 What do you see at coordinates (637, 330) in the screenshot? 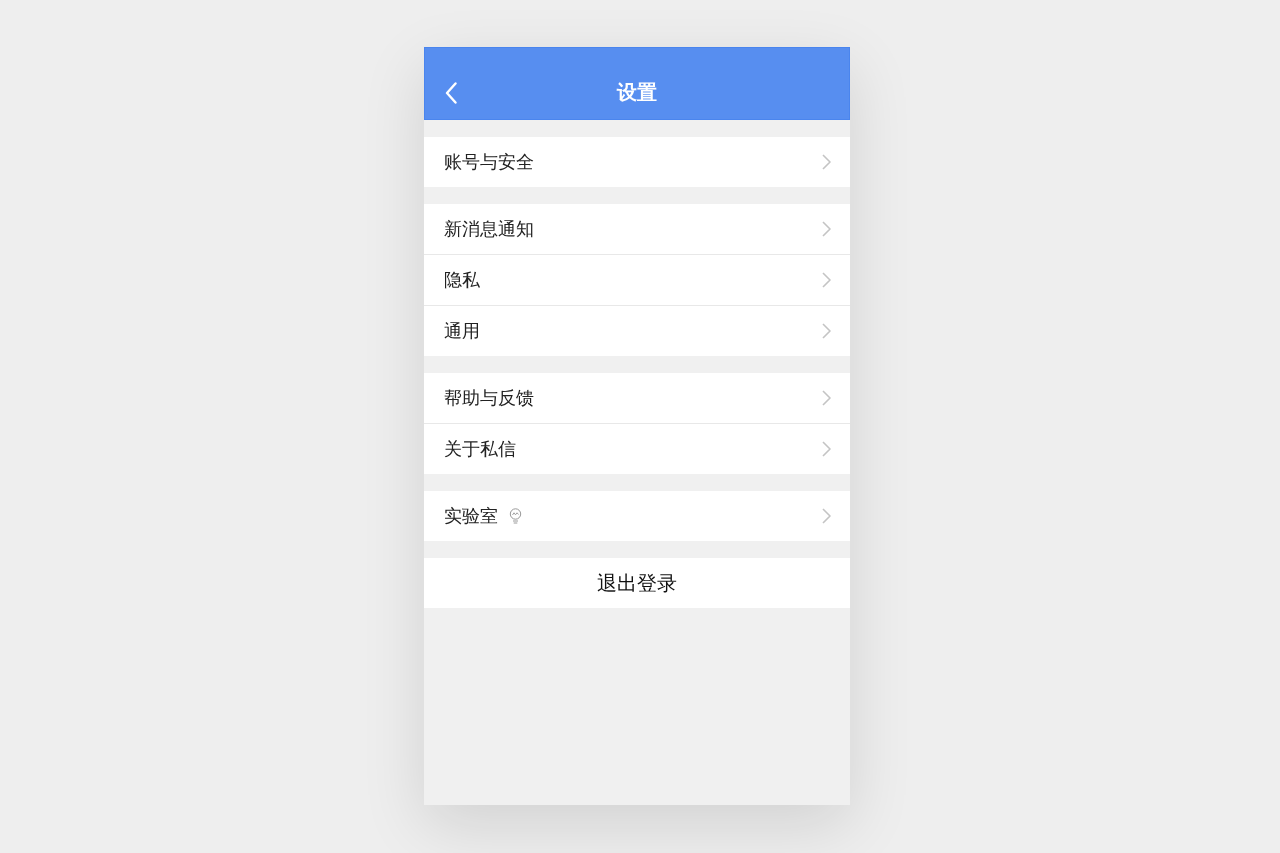
I see `settings-row: 通用` at bounding box center [637, 330].